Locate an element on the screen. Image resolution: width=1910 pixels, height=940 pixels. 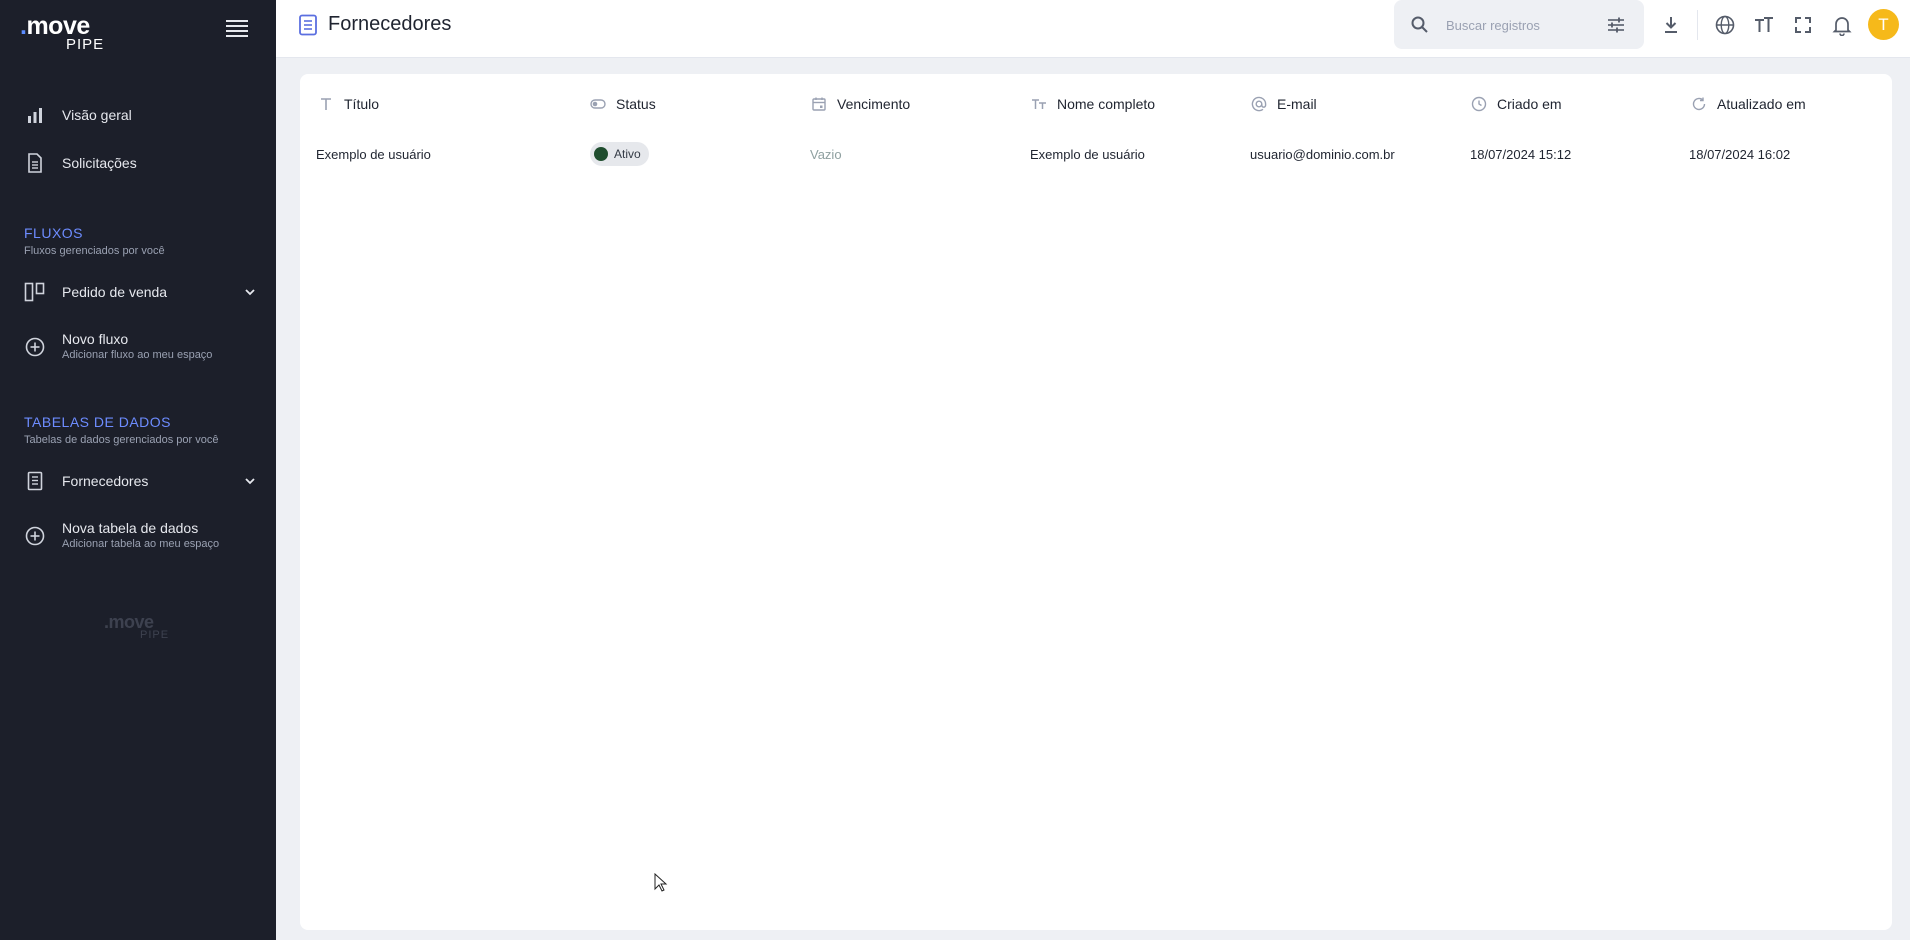
cell-titulo: Exemplo de usuário is located at coordinates (373, 154).